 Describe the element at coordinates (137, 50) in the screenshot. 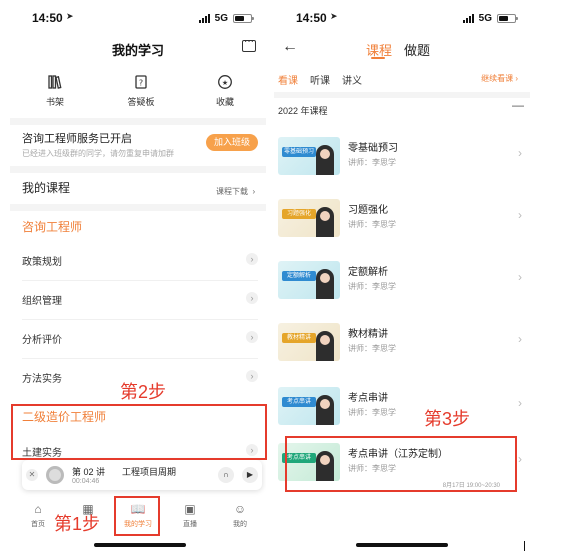

I see `page-title: 我的学习` at that location.